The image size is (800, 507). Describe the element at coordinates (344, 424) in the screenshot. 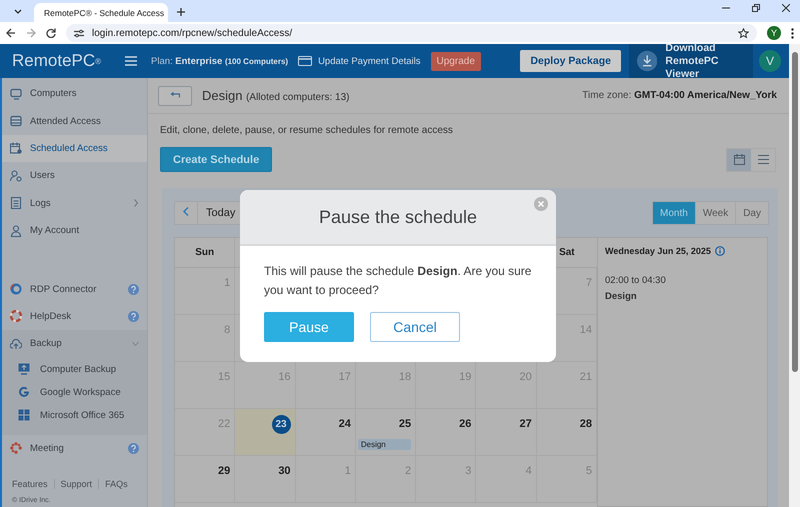

I see `date-number: 24` at that location.